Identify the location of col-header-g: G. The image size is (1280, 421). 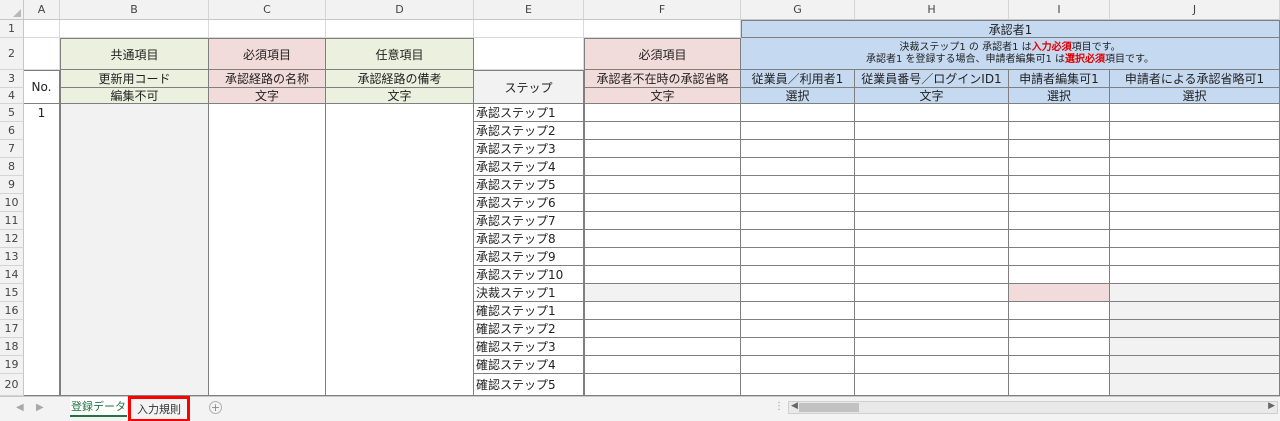
(798, 10).